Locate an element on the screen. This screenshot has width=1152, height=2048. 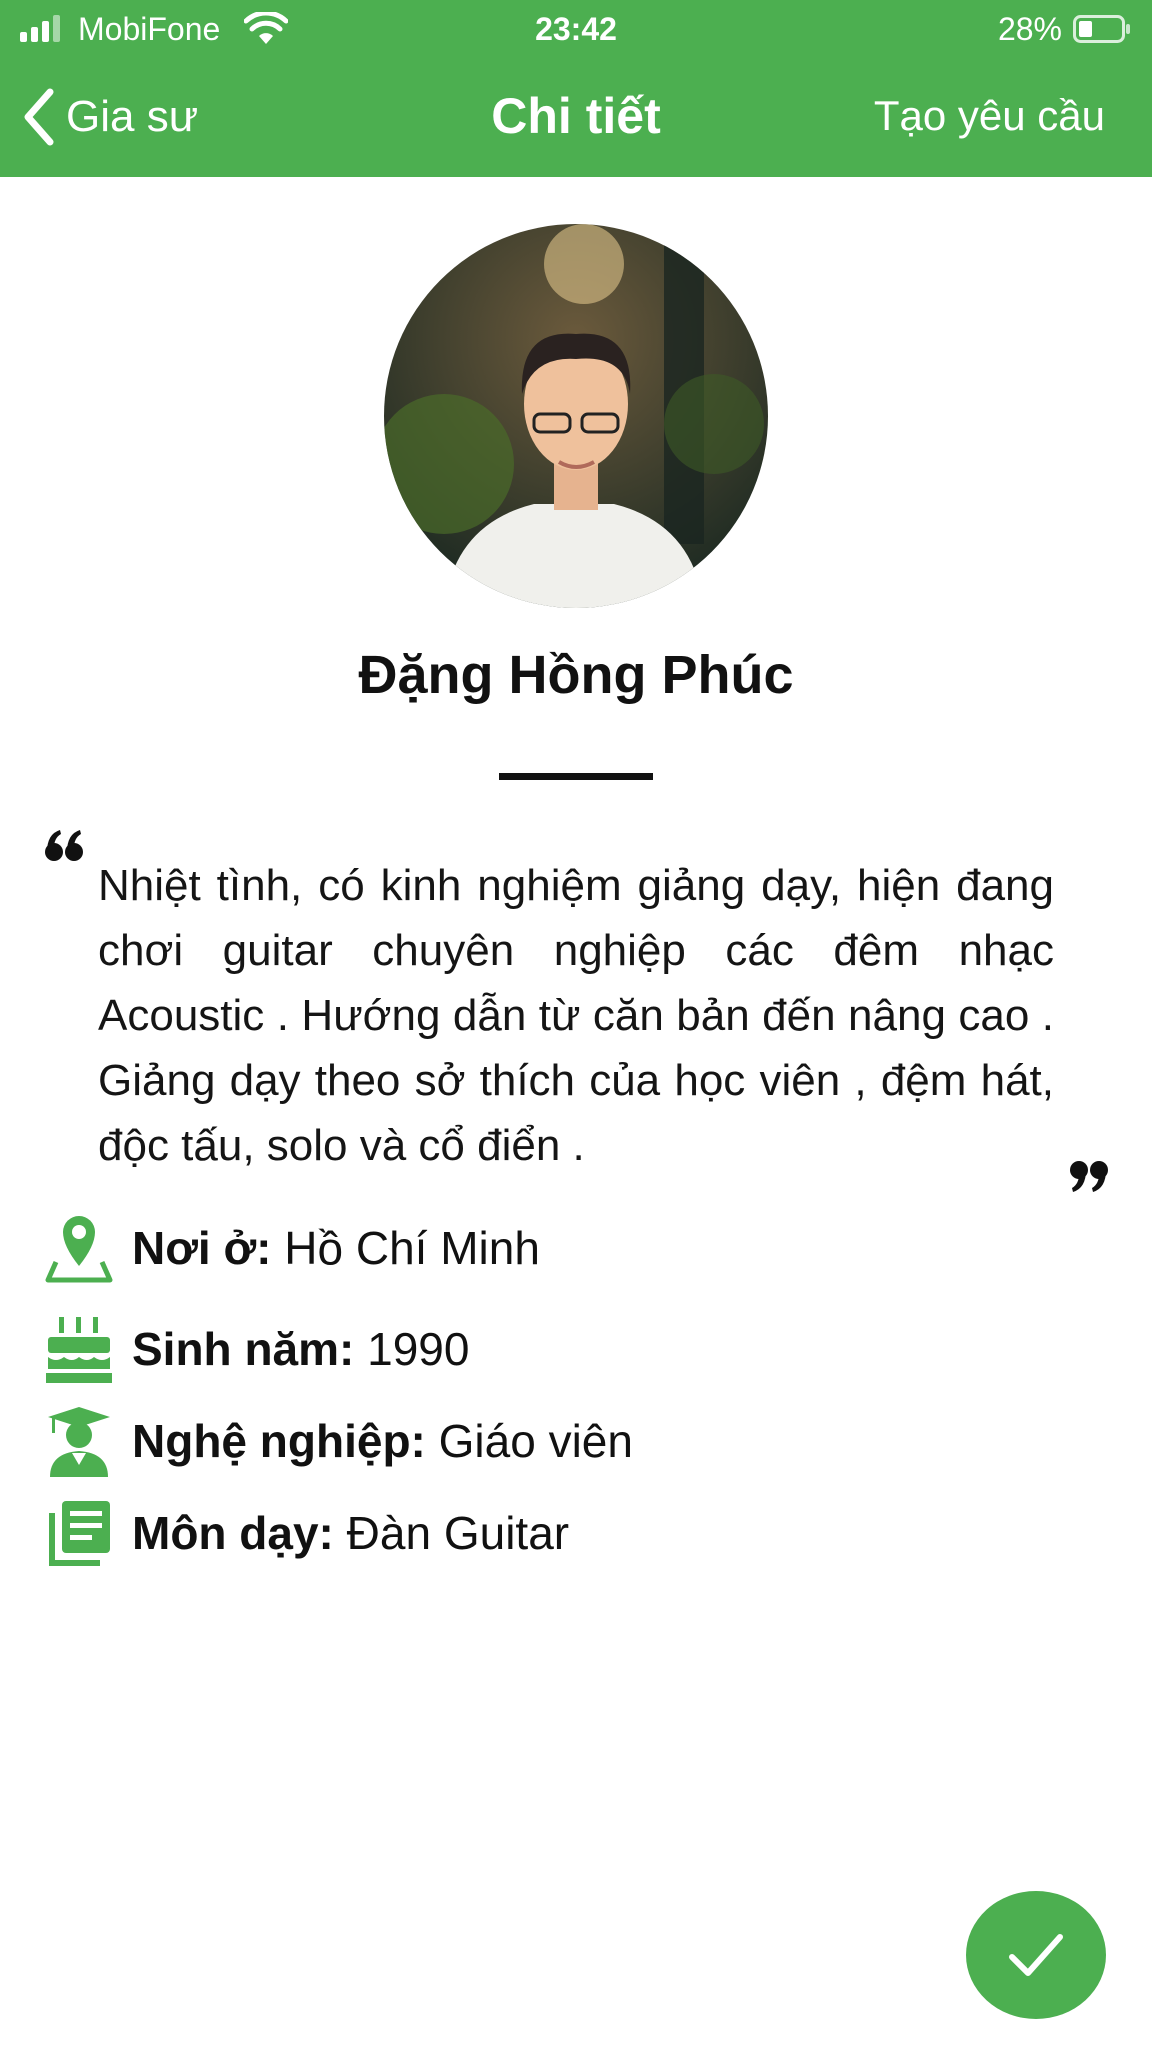
info-value-occupation: Giáo viên is located at coordinates (535, 1441).